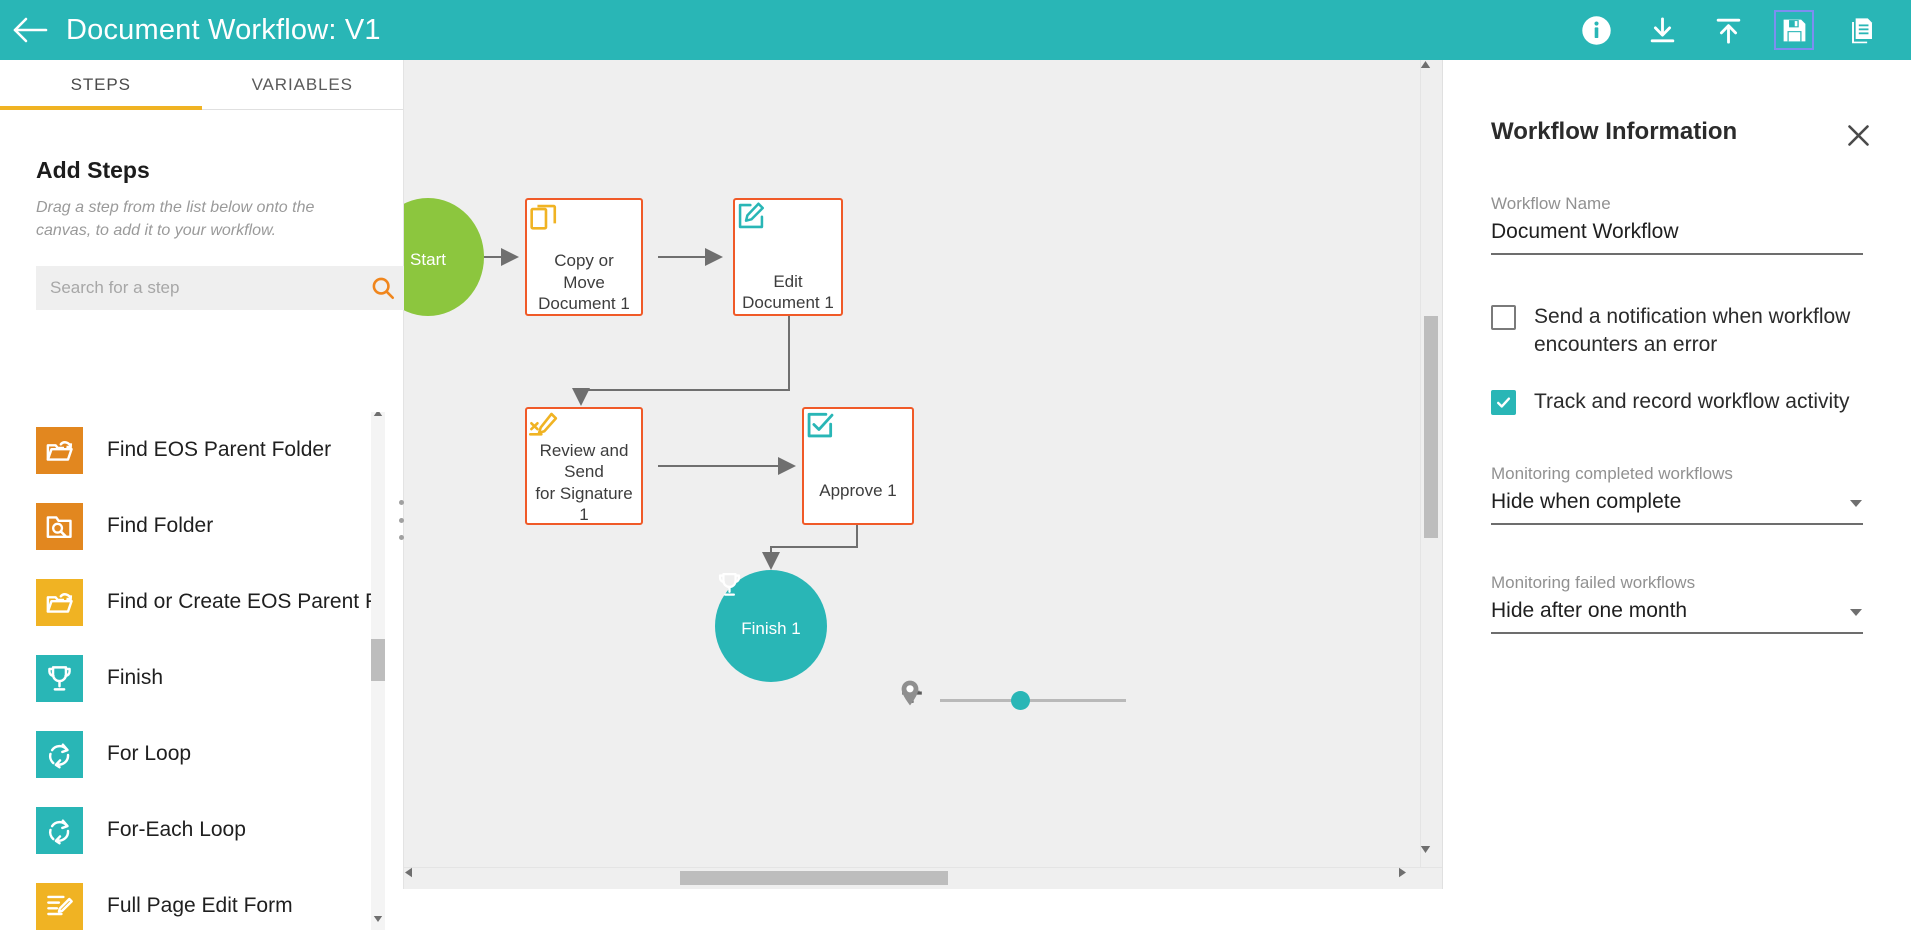  I want to click on workflow-node-label: Start, so click(428, 259).